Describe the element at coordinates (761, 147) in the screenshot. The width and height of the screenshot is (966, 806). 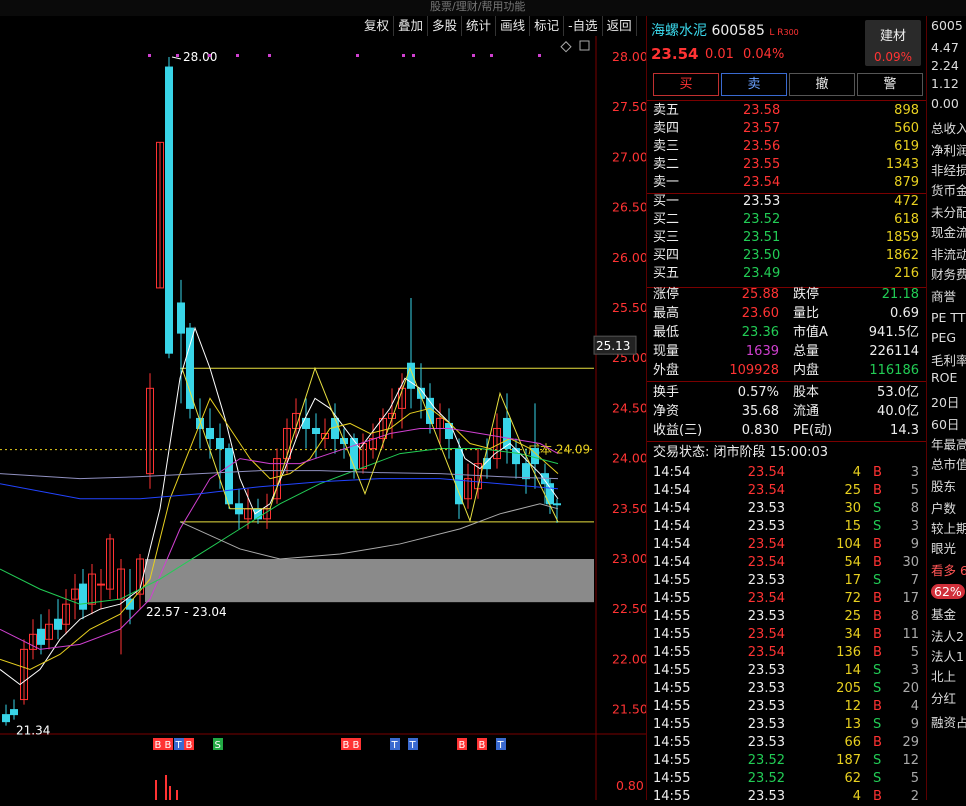
I see `ask-price: 23.56` at that location.